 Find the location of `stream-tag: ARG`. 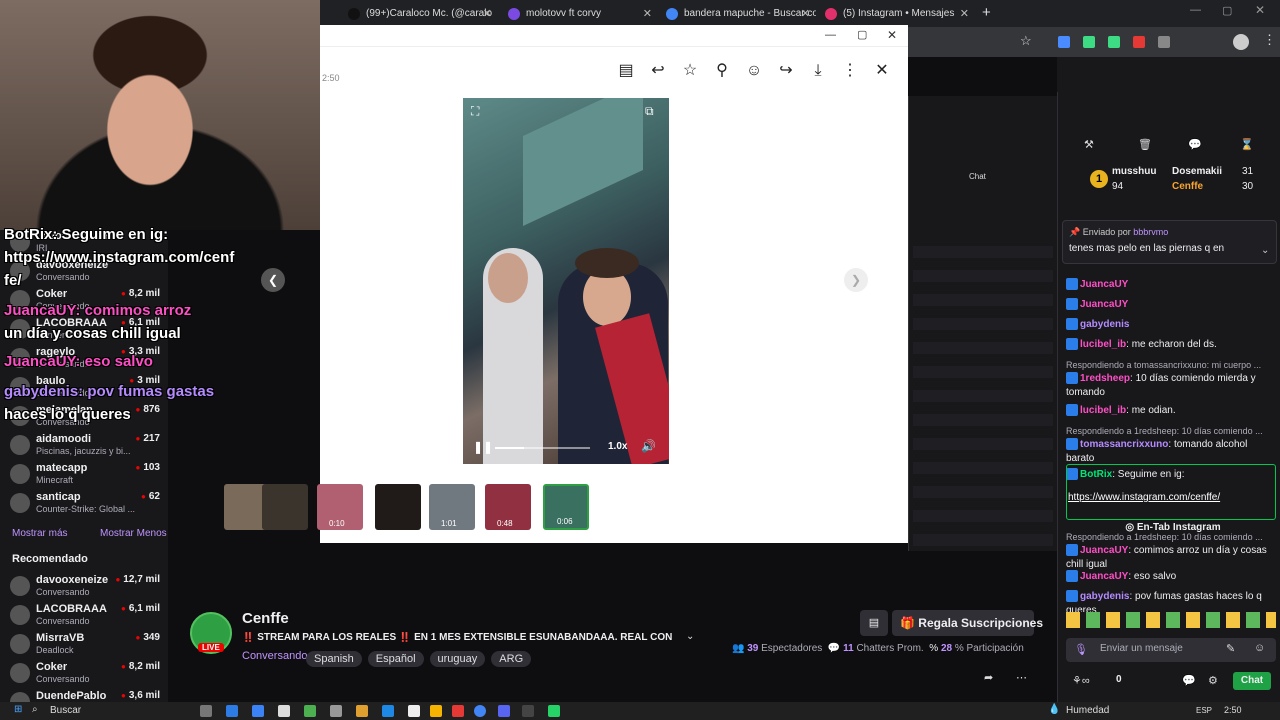

stream-tag: ARG is located at coordinates (511, 659).